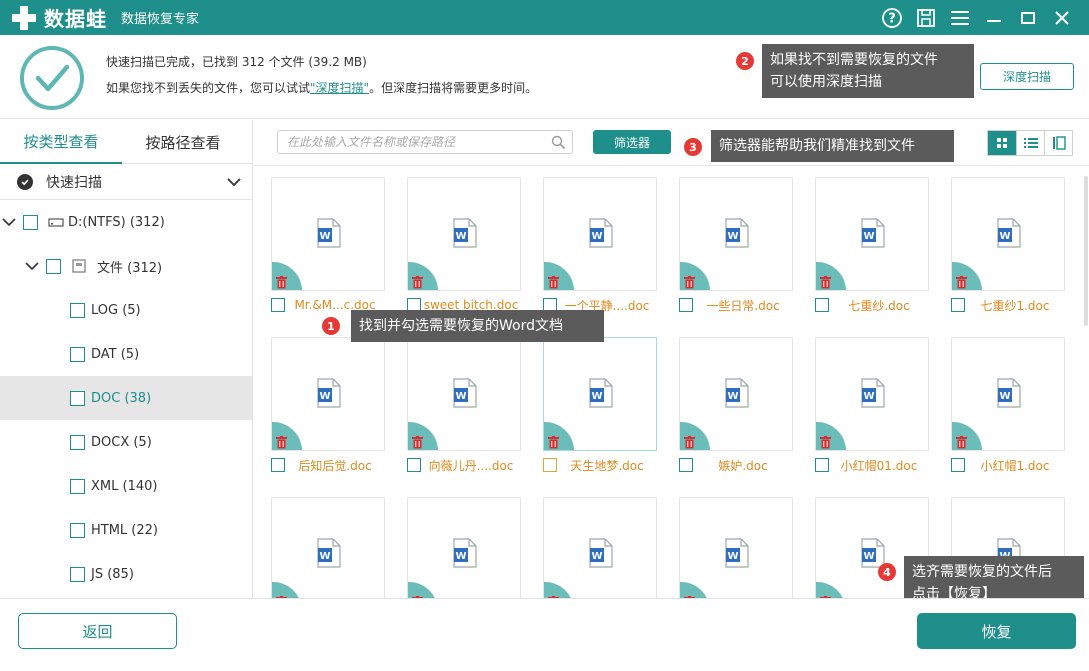 This screenshot has height=671, width=1089. What do you see at coordinates (56, 222) in the screenshot?
I see `drive-icon` at bounding box center [56, 222].